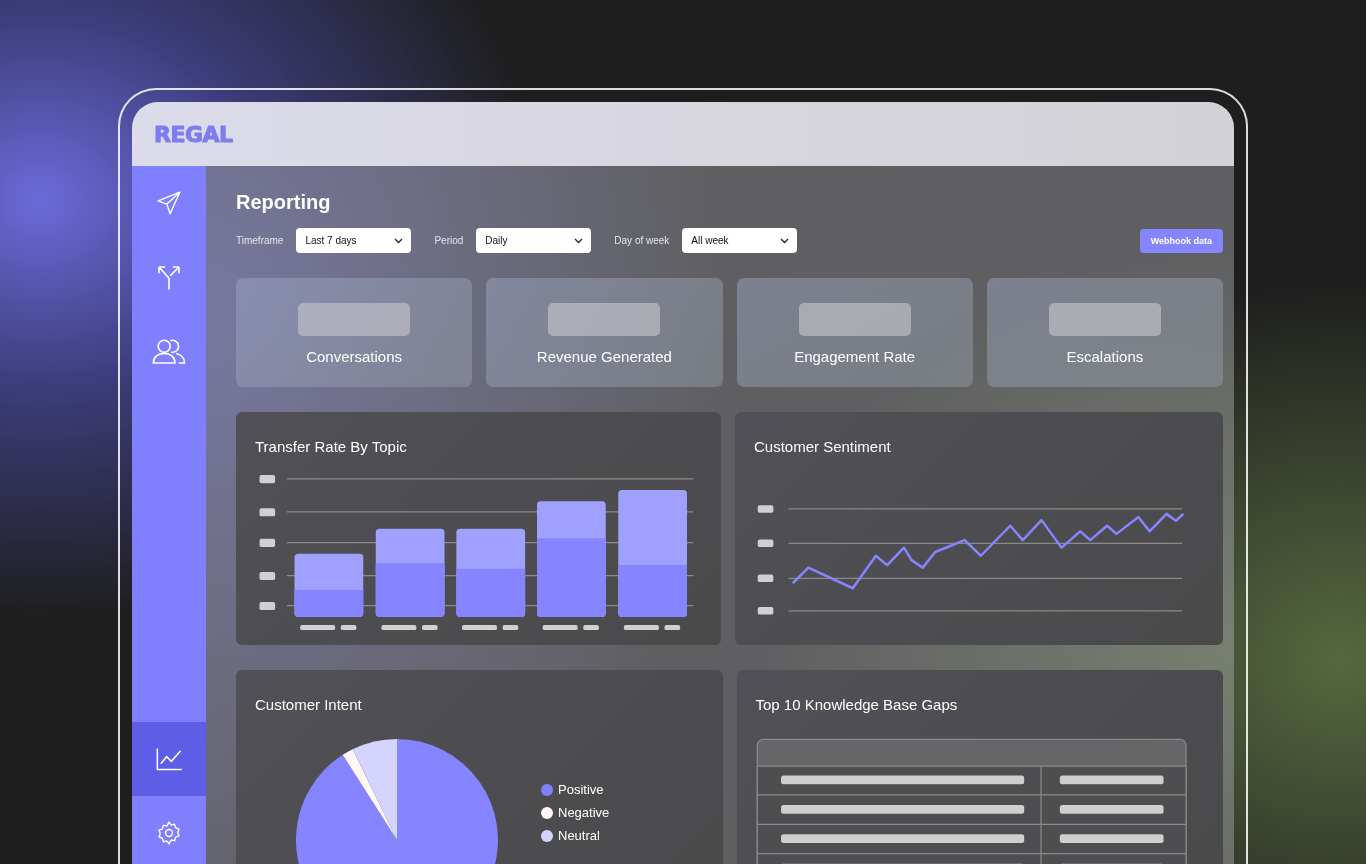 The width and height of the screenshot is (1366, 864). I want to click on dropdown: All week, so click(740, 240).